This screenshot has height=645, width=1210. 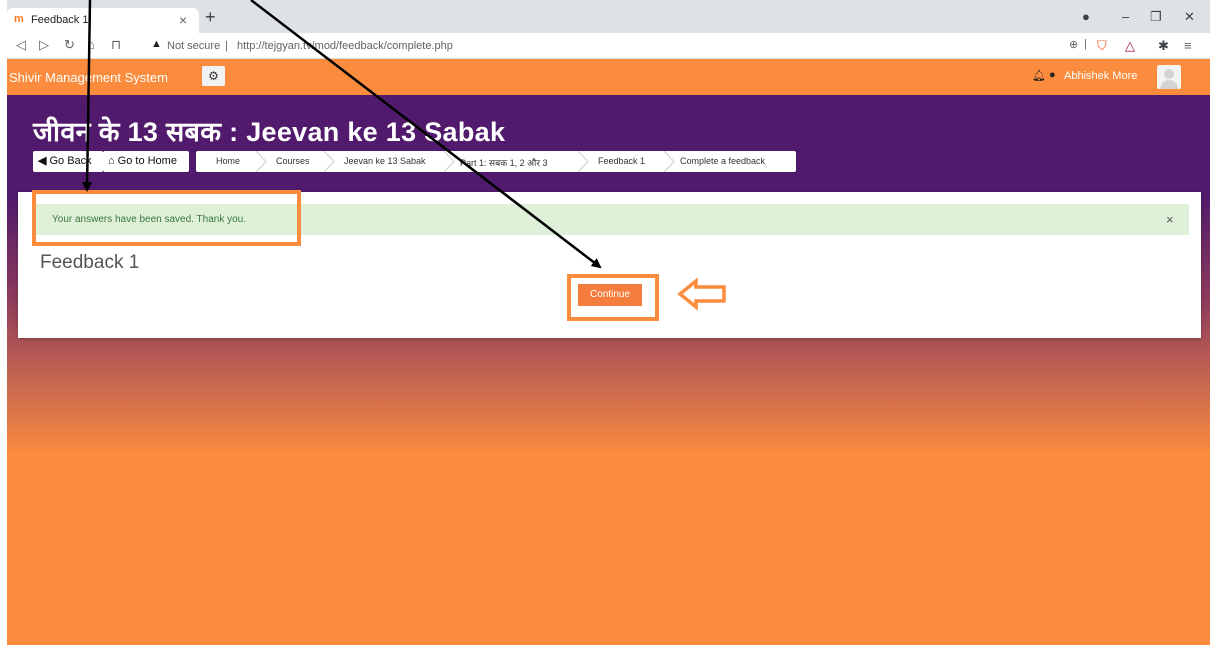 What do you see at coordinates (116, 45) in the screenshot?
I see `bookmark-icon: ⊓` at bounding box center [116, 45].